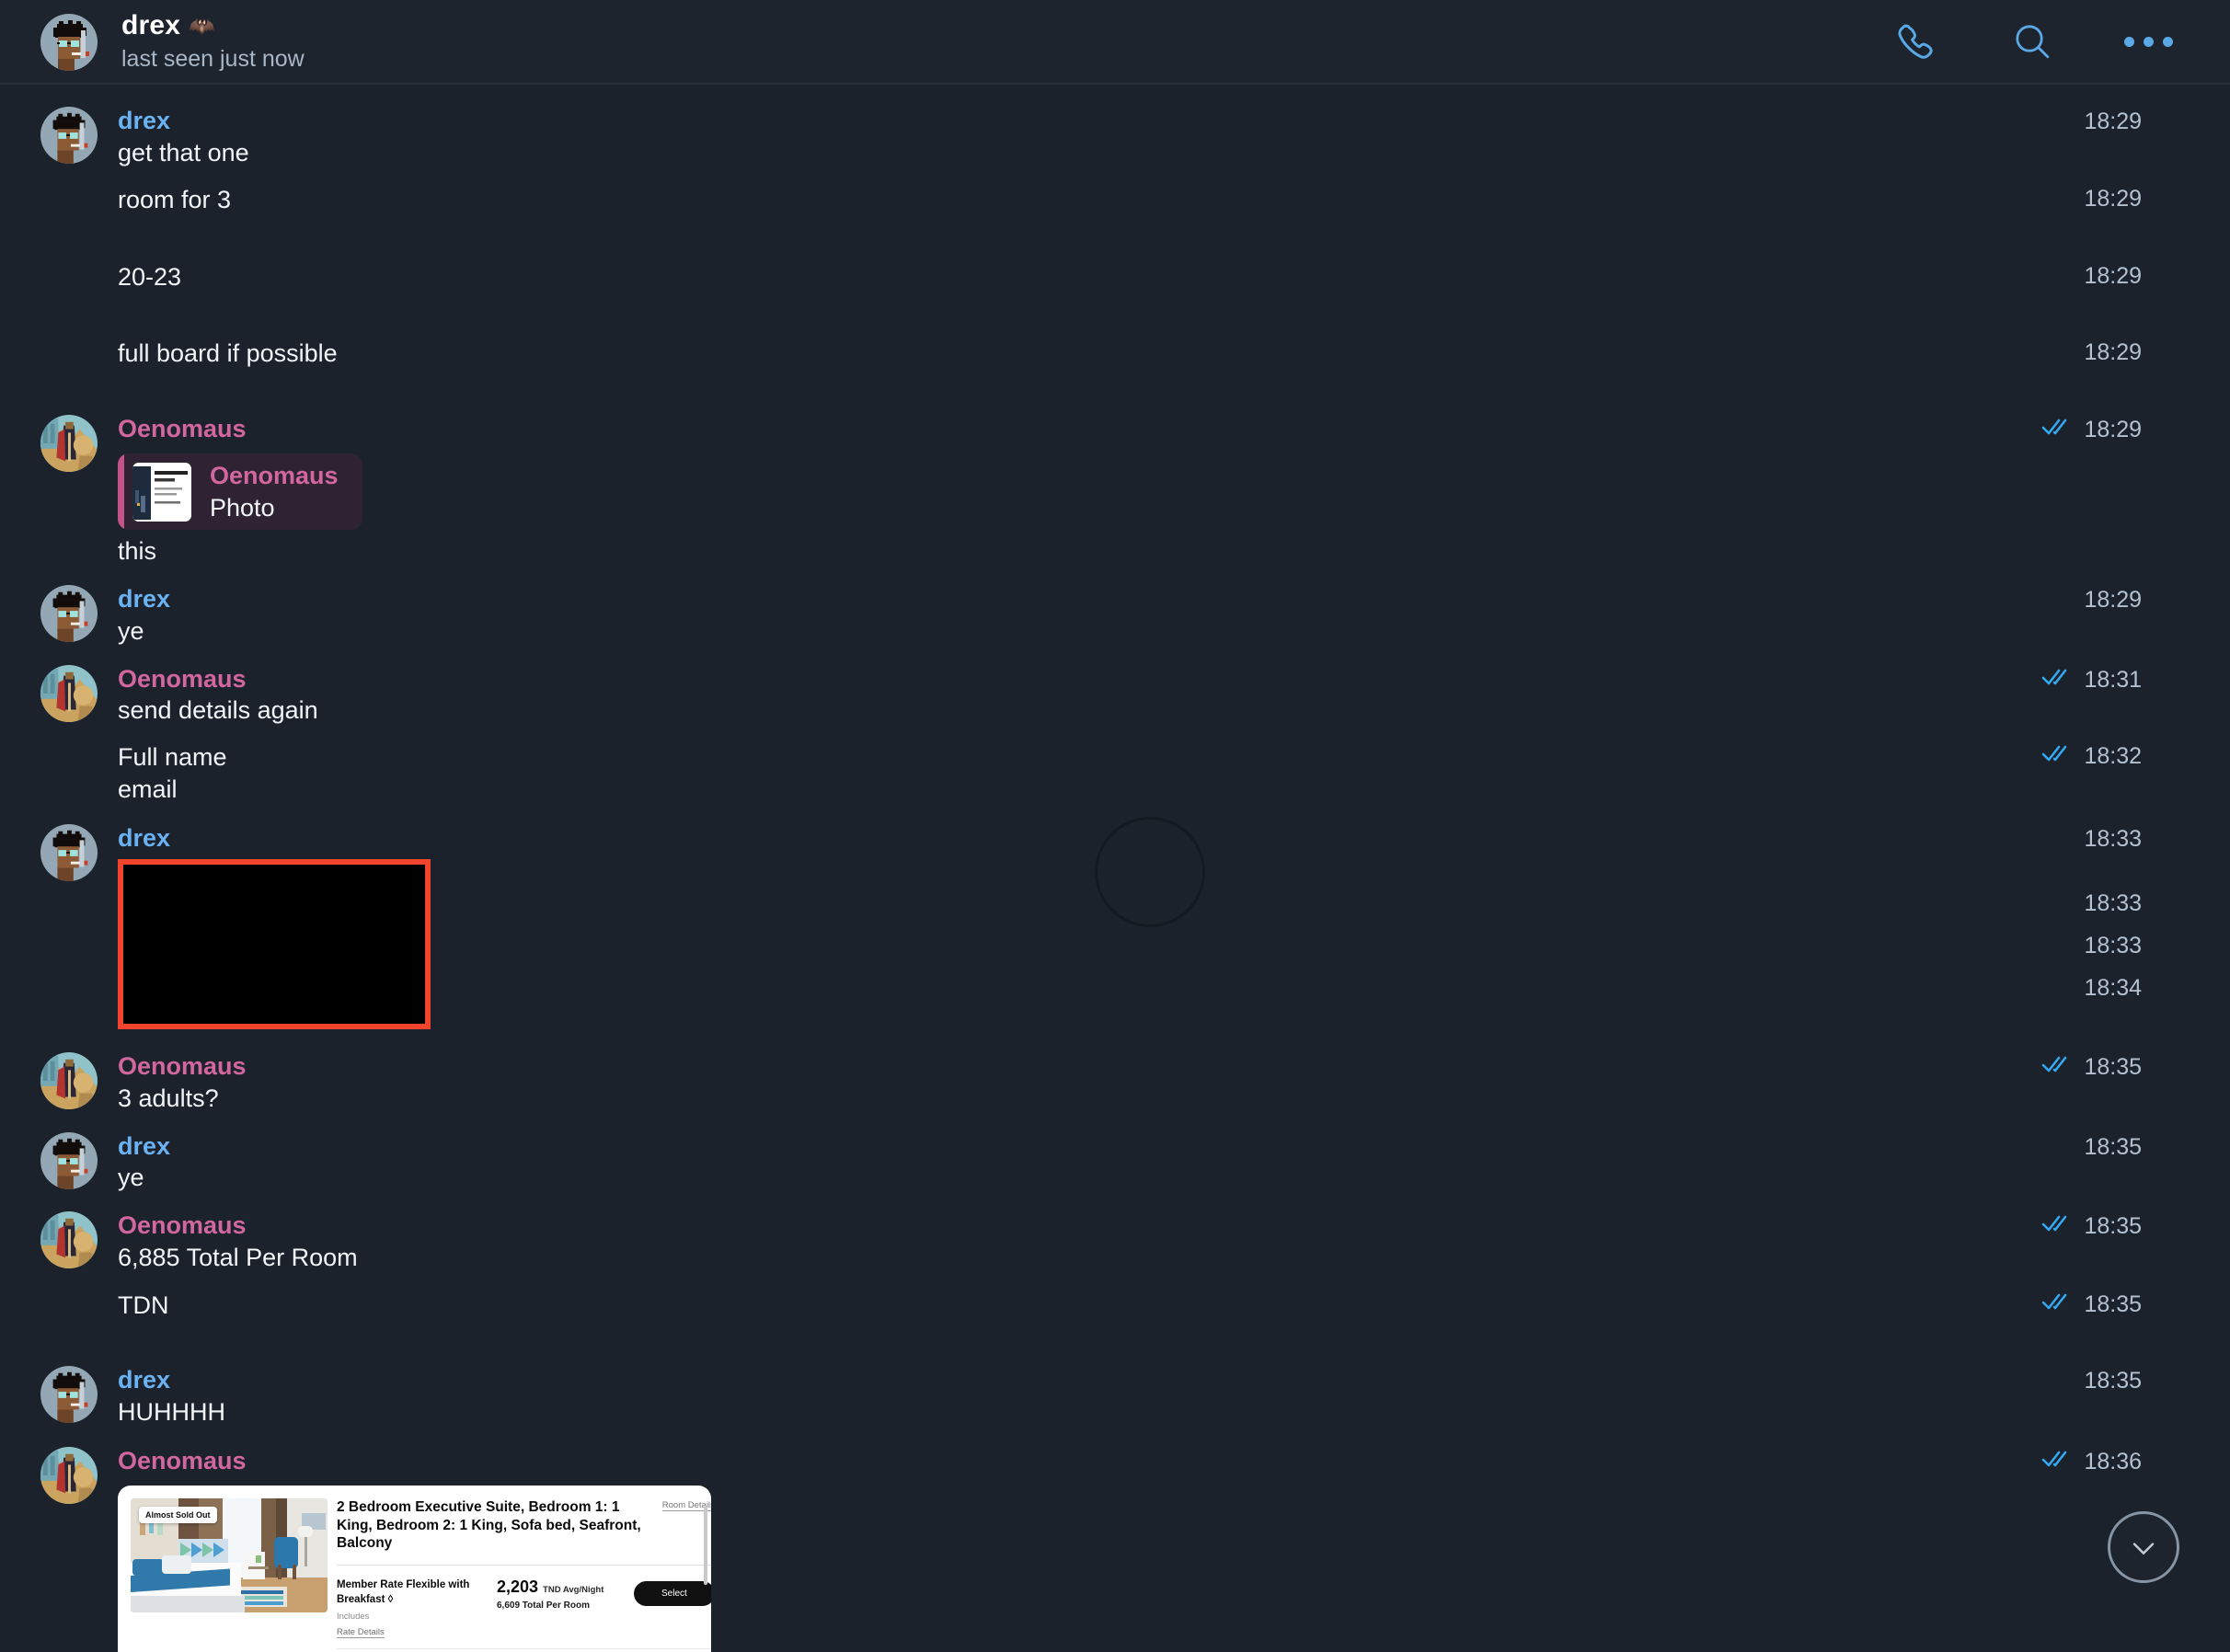 The height and width of the screenshot is (1652, 2230). I want to click on rate-amount-row: 2,203 TND Avg/Night, so click(565, 1586).